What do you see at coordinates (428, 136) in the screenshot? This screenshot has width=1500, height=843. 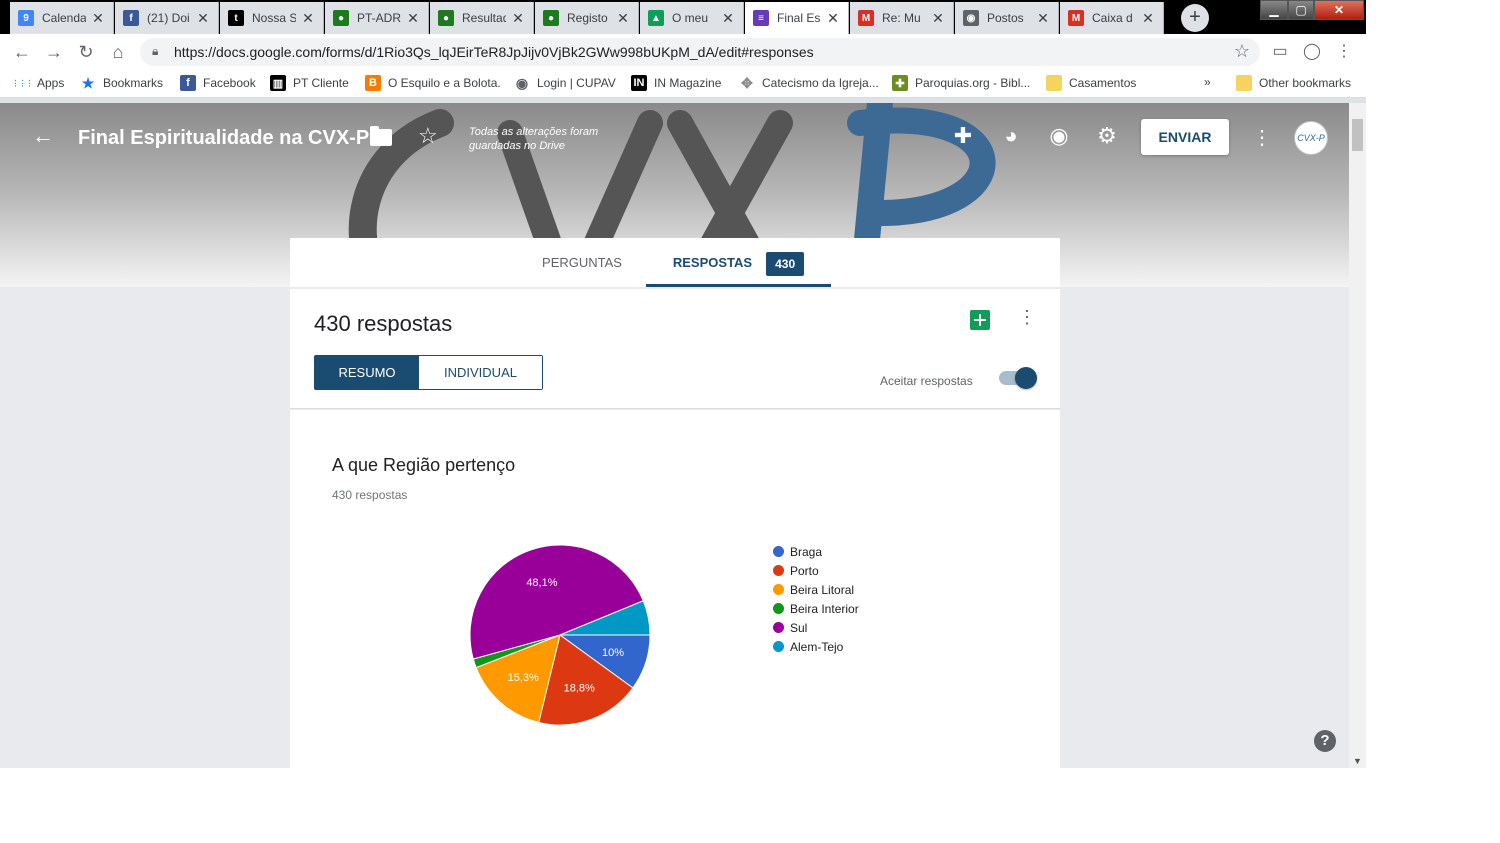 I see `star-icon: ☆` at bounding box center [428, 136].